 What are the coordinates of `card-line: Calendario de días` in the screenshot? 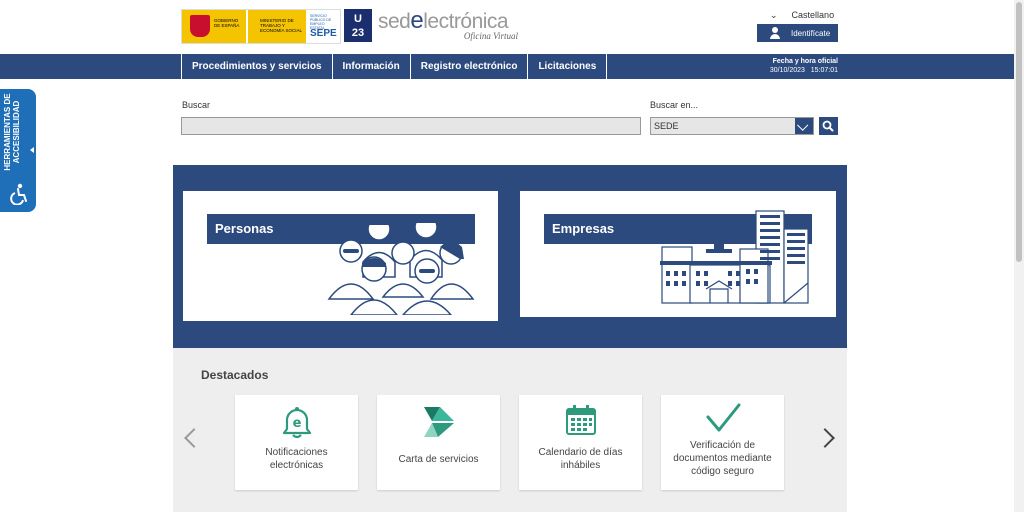 It's located at (580, 452).